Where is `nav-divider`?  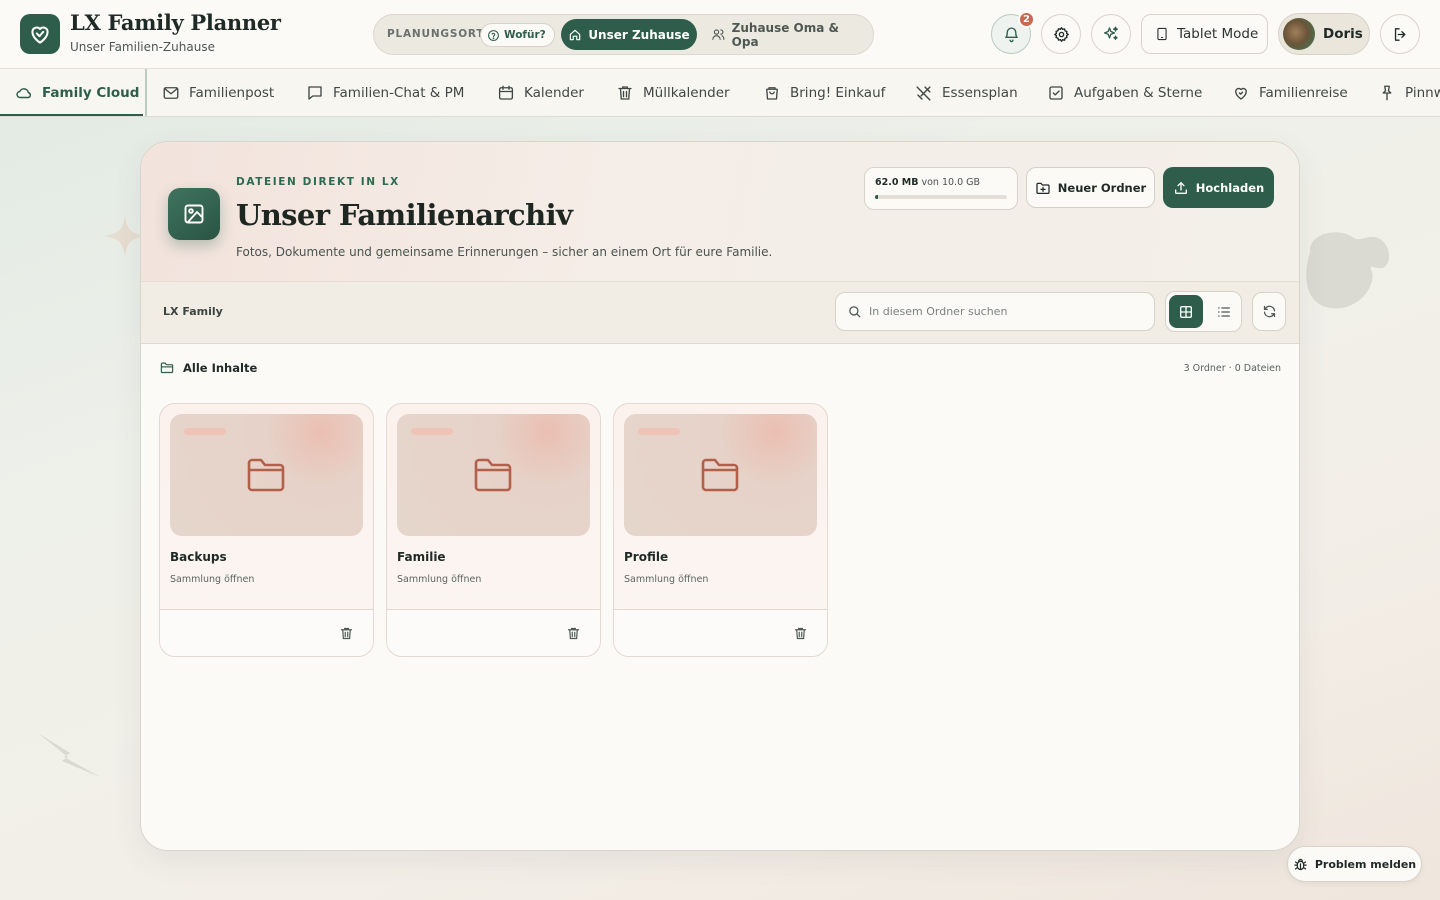 nav-divider is located at coordinates (146, 92).